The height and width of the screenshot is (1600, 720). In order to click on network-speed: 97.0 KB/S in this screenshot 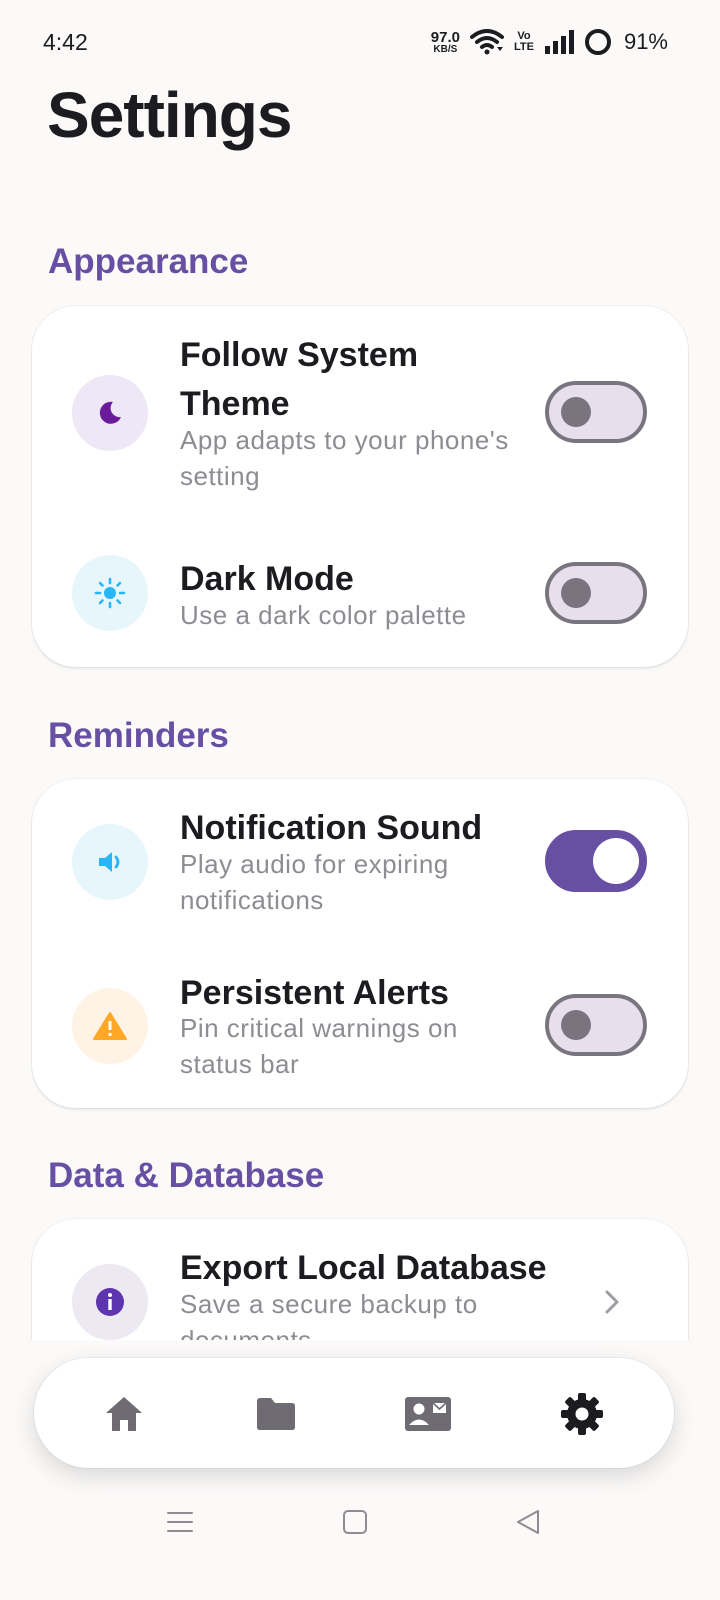, I will do `click(445, 42)`.